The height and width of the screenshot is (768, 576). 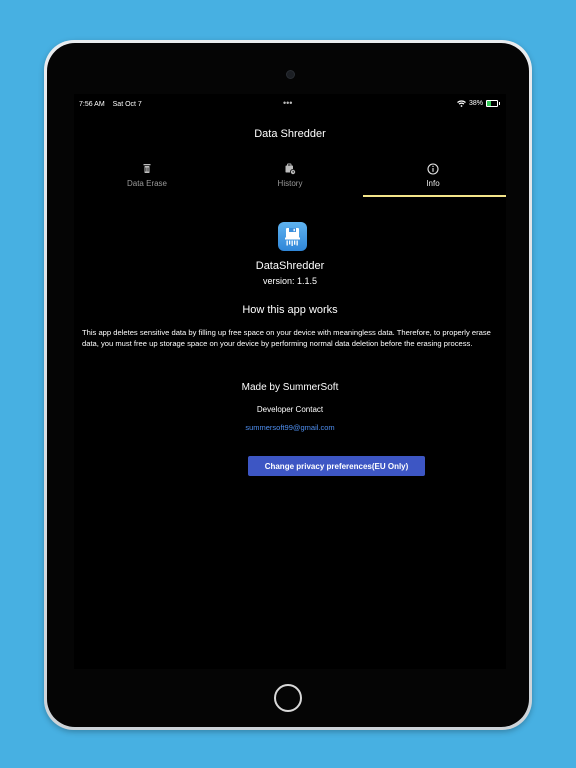 What do you see at coordinates (127, 104) in the screenshot?
I see `status-date: Sat Oct 7` at bounding box center [127, 104].